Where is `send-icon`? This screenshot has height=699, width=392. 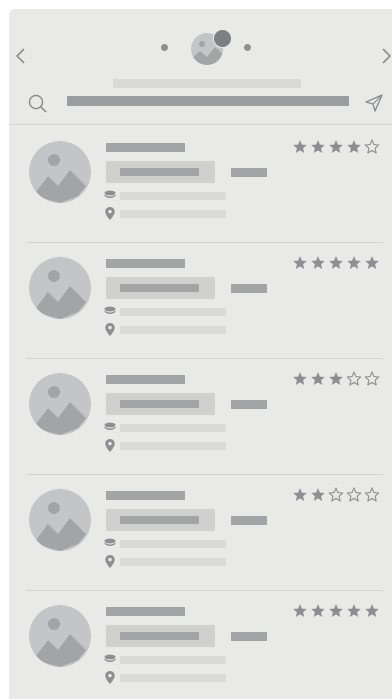
send-icon is located at coordinates (374, 103).